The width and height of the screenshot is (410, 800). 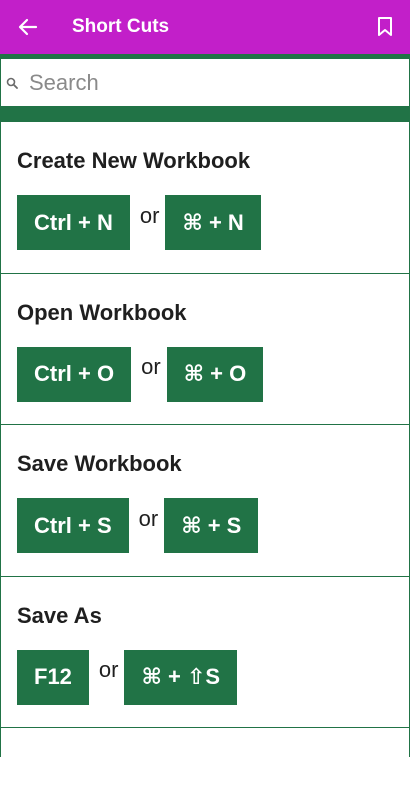 I want to click on shortcut-keys: Ctrl + O or ⌘ + O, so click(x=213, y=374).